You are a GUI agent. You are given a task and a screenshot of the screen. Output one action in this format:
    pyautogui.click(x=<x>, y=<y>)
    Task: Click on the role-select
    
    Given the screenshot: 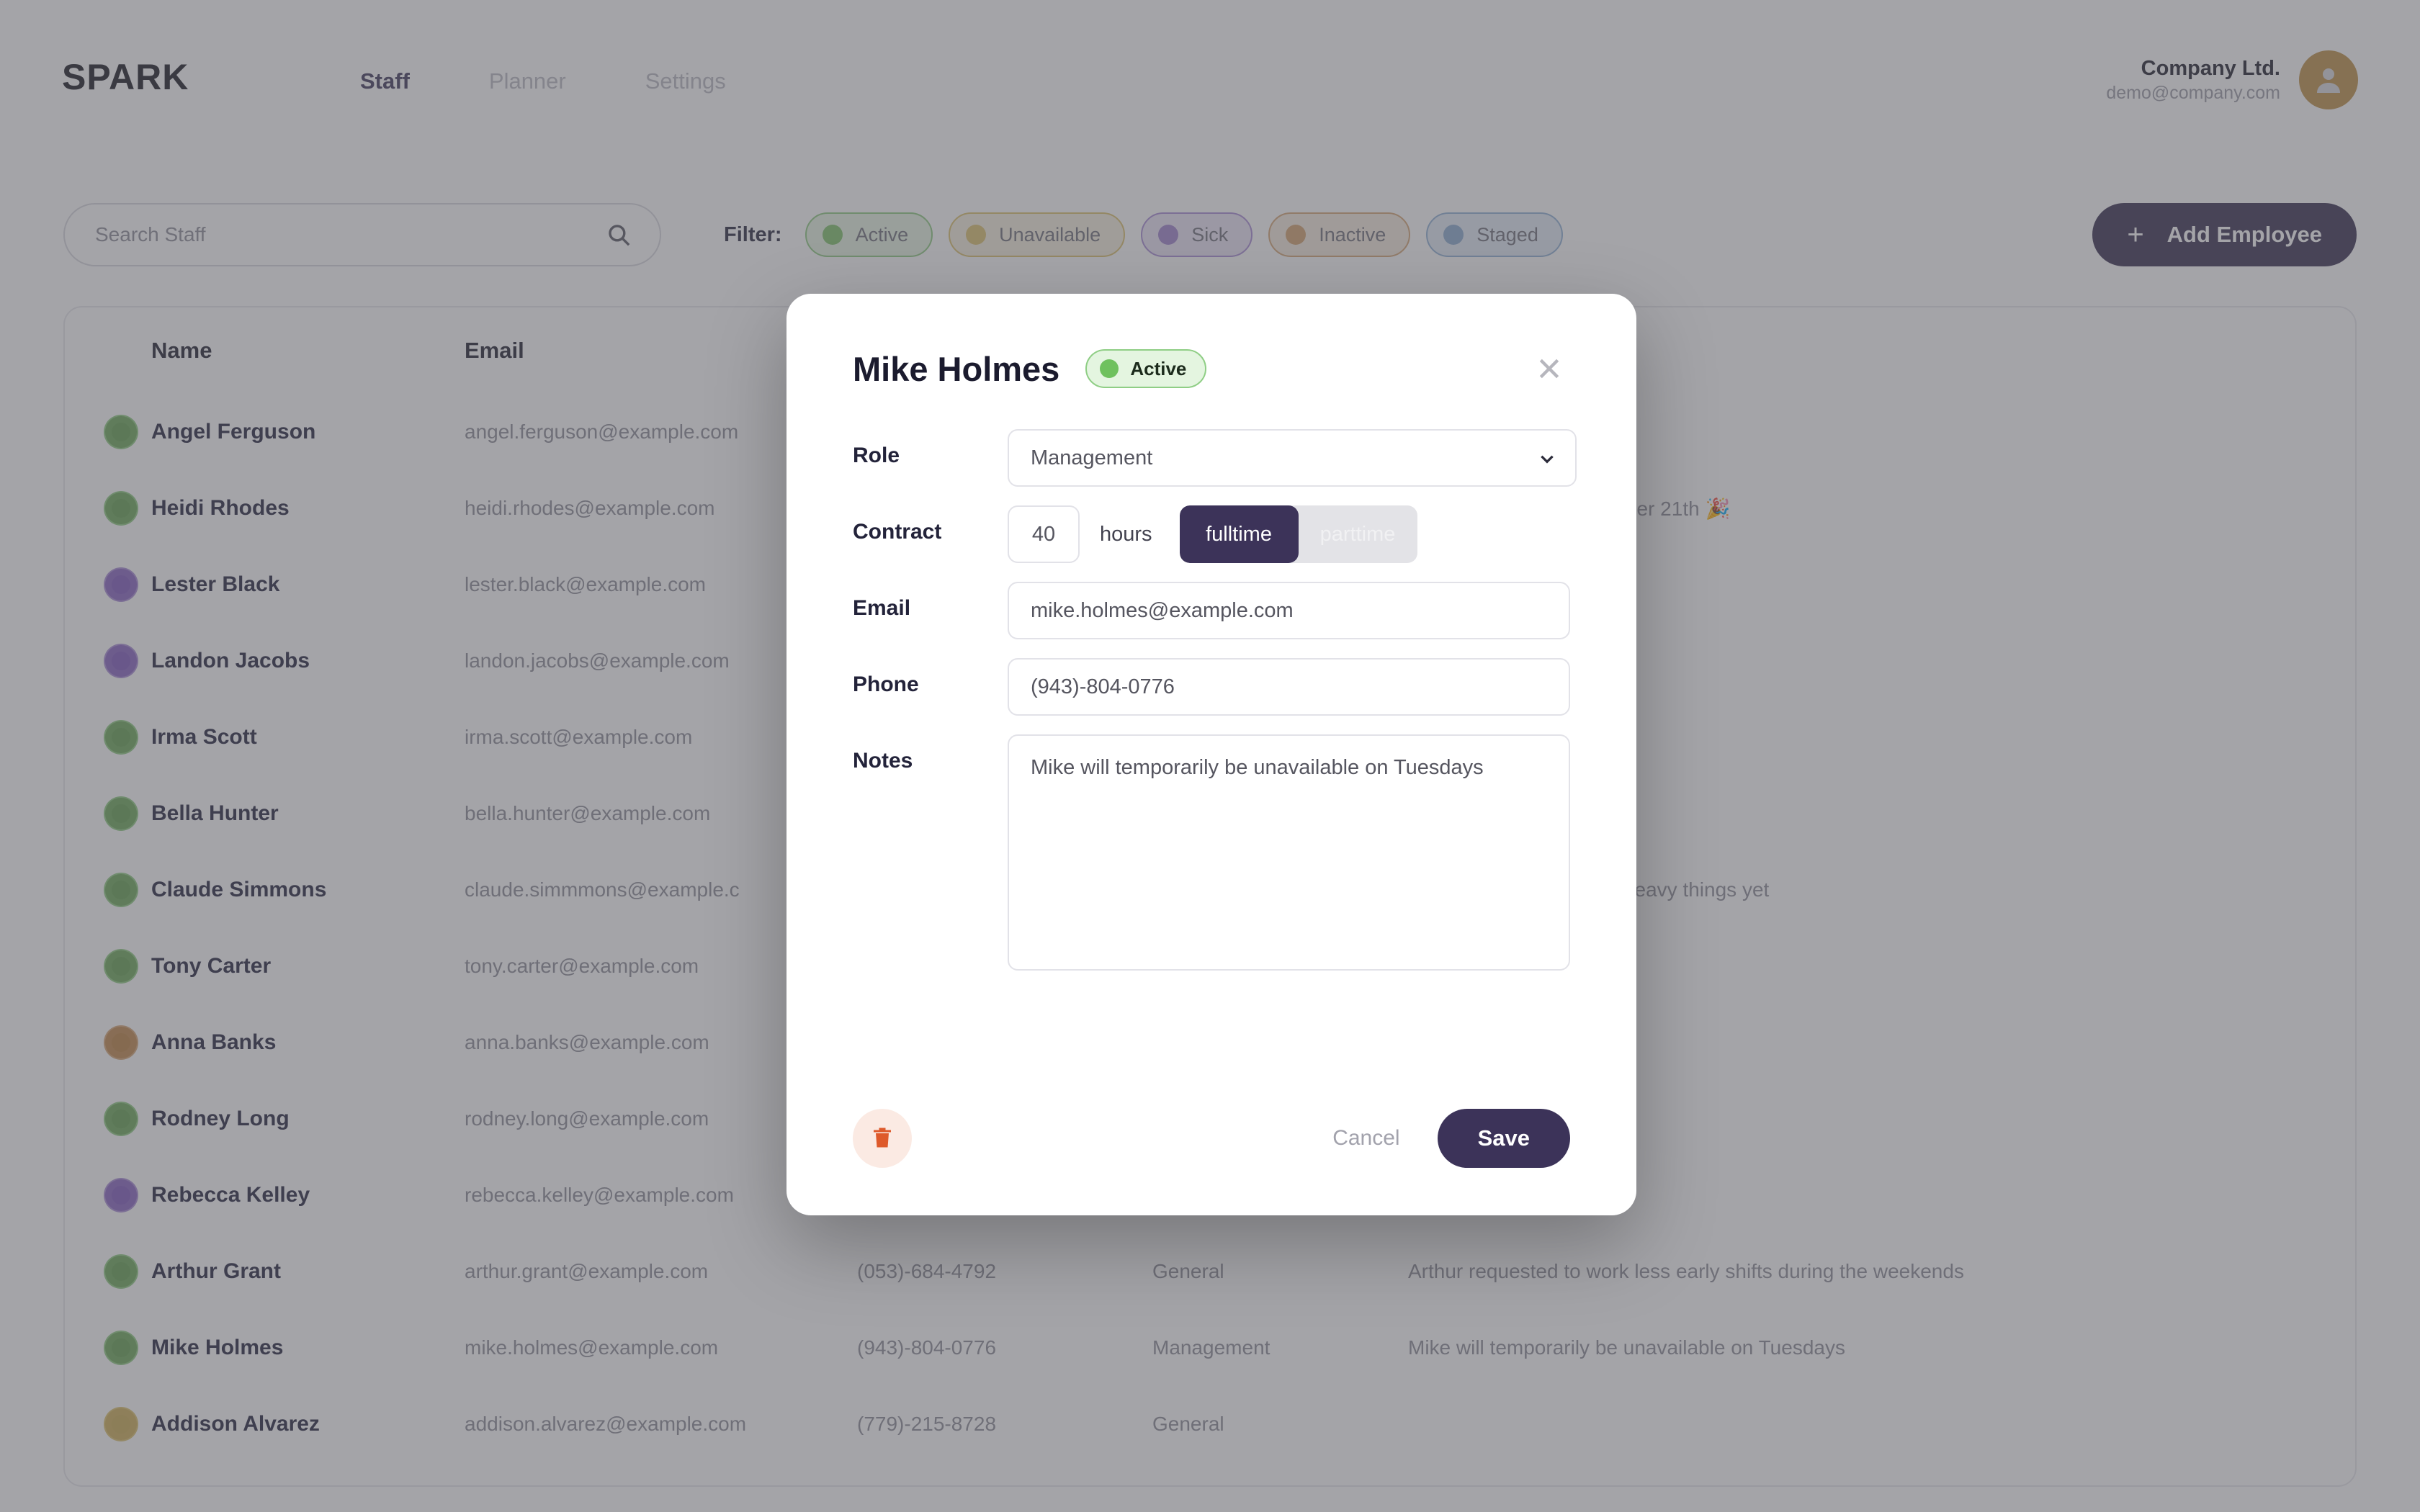 What is the action you would take?
    pyautogui.click(x=1292, y=458)
    